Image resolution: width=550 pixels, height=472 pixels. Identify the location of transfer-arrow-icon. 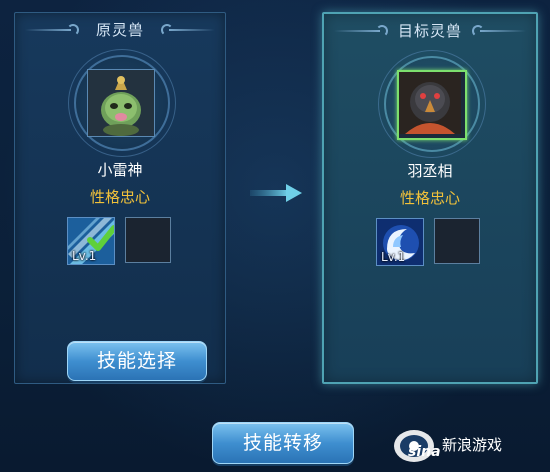
(276, 193).